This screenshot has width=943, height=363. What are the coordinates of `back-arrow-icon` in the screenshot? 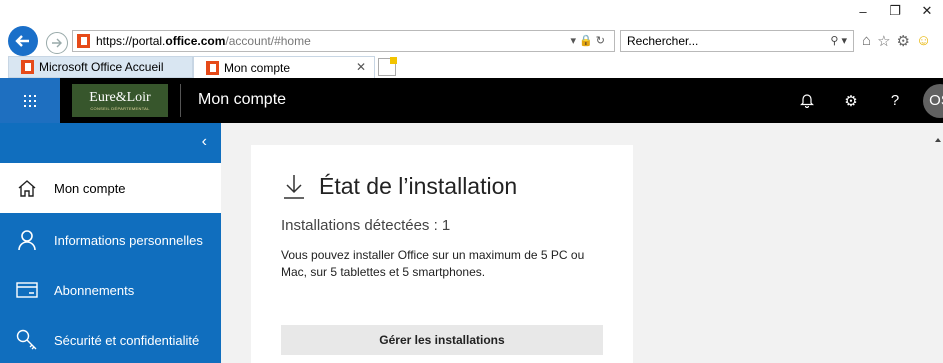 It's located at (22, 41).